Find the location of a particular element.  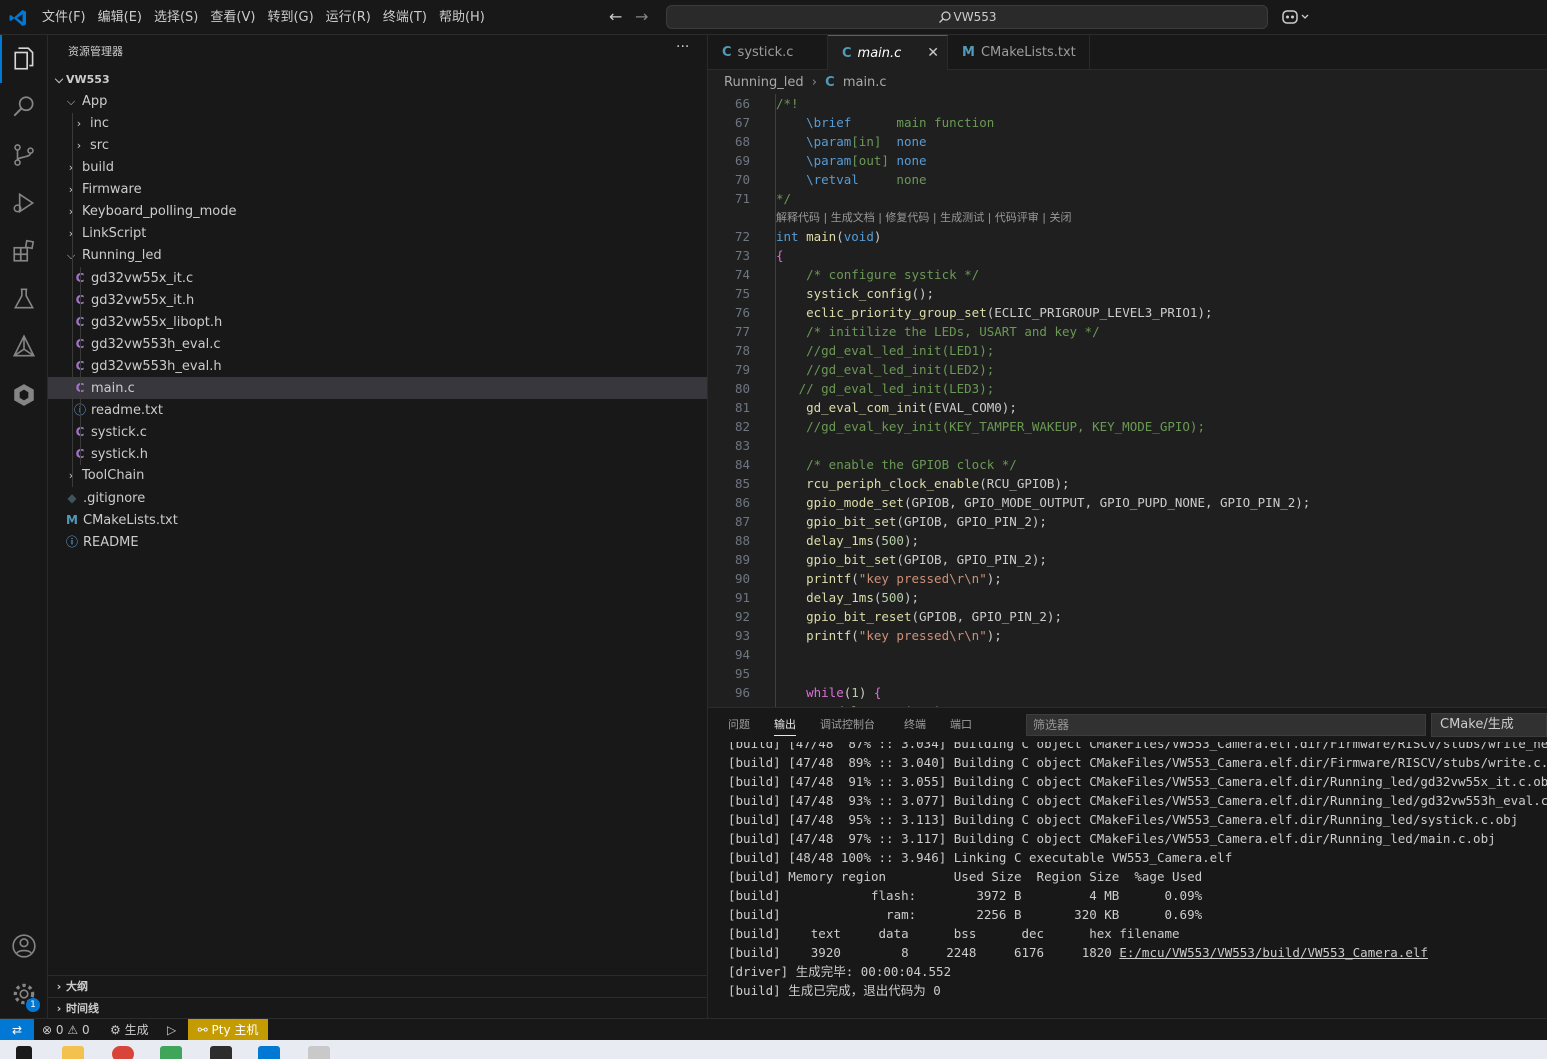

search-icon is located at coordinates (24, 107).